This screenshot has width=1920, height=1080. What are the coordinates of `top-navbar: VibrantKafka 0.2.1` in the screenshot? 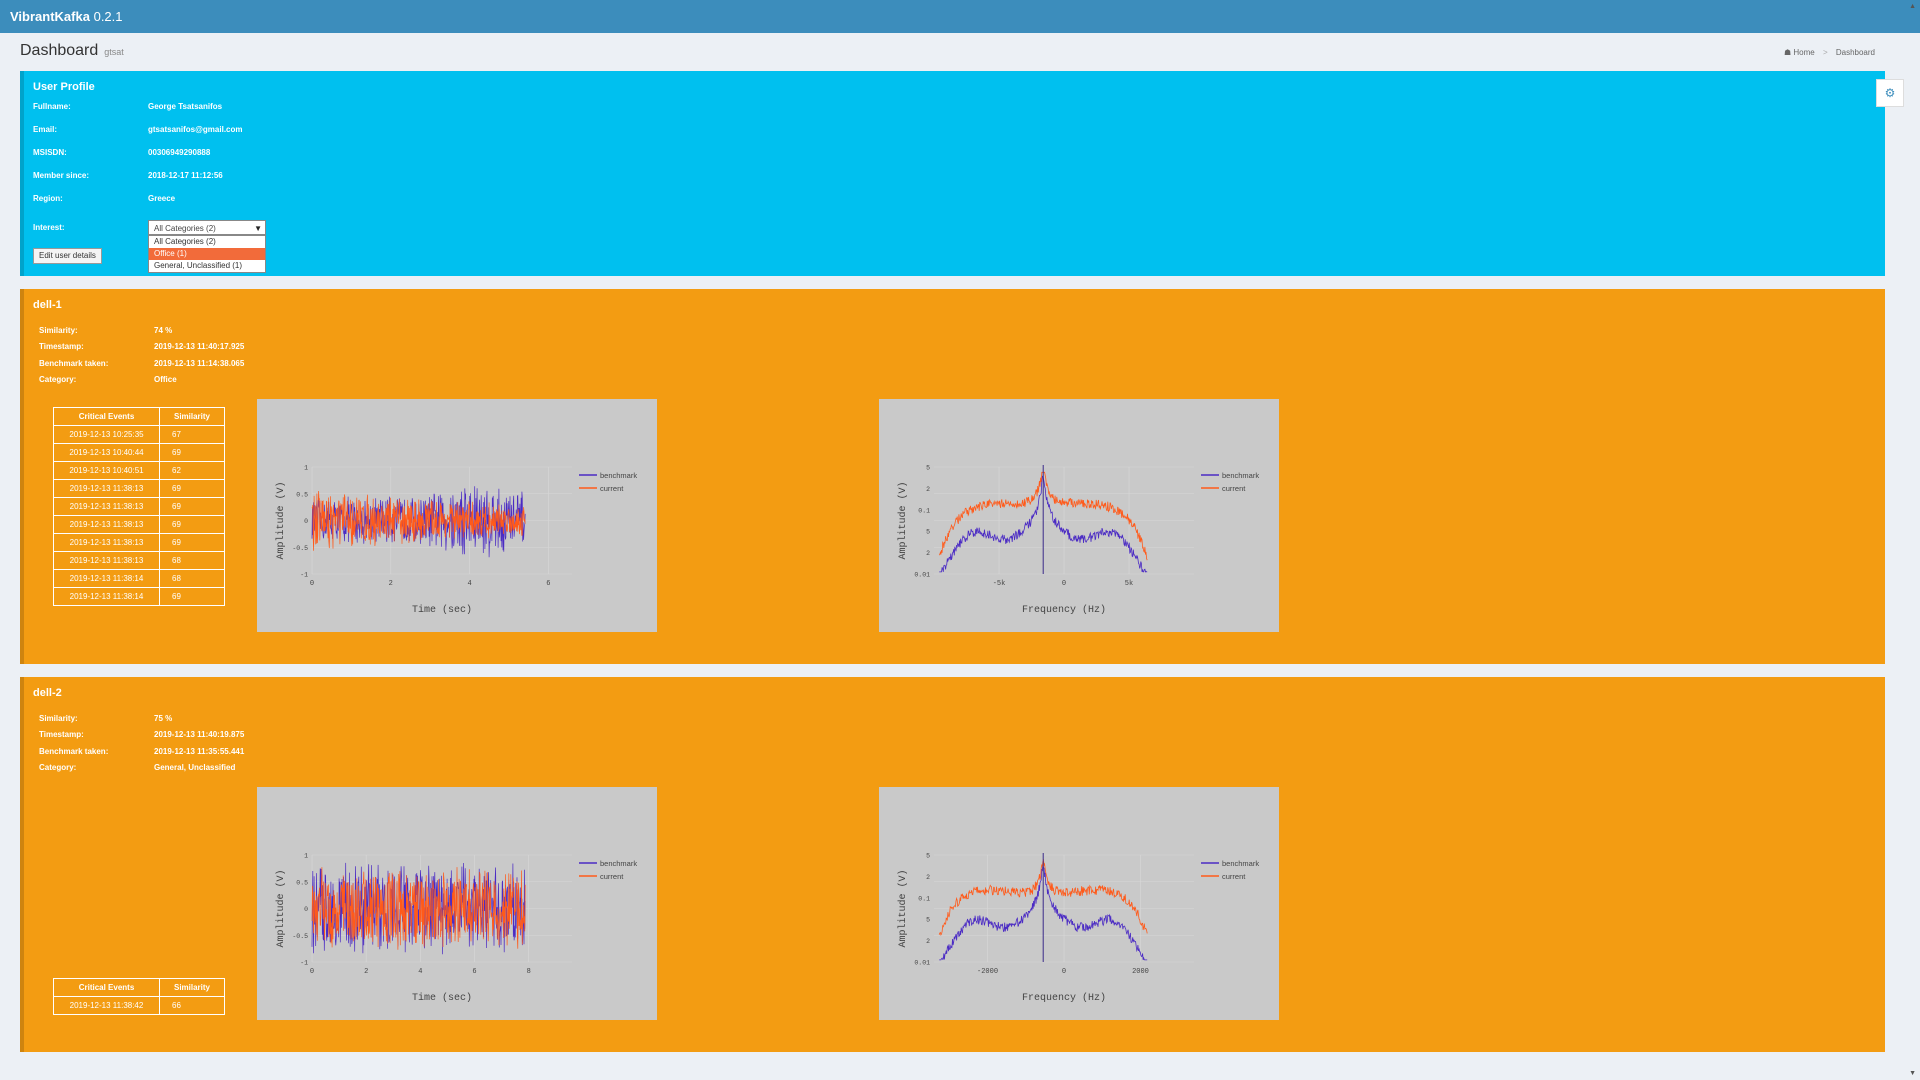 It's located at (960, 16).